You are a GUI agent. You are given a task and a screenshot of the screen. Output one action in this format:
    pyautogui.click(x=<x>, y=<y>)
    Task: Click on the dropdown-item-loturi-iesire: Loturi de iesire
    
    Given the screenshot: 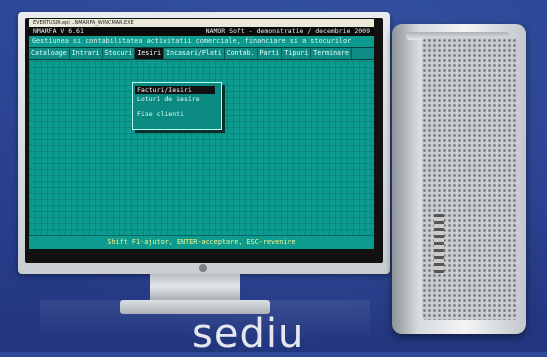 What is the action you would take?
    pyautogui.click(x=168, y=99)
    